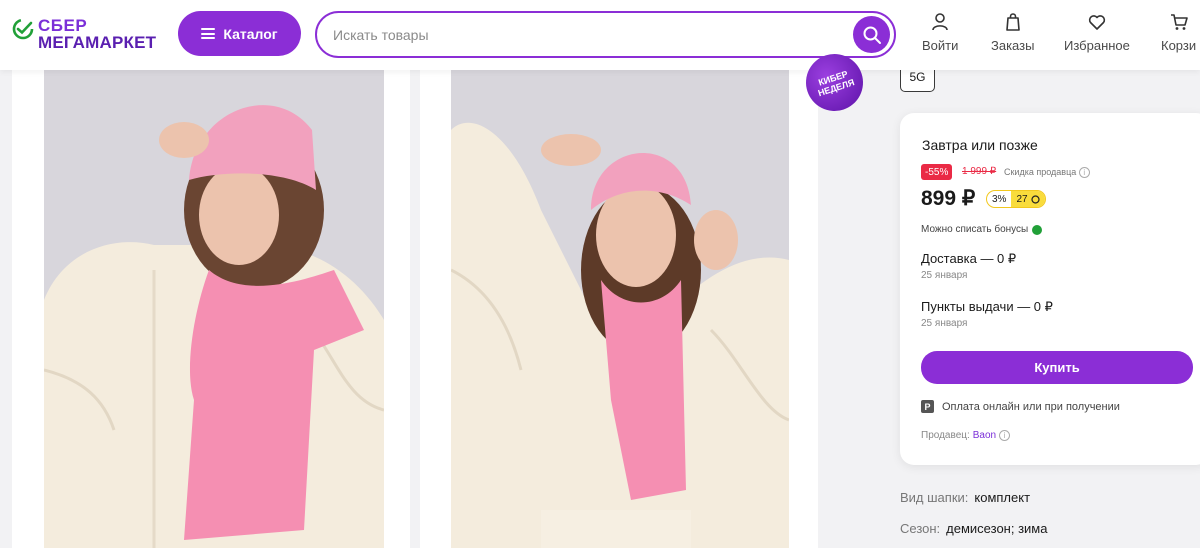 This screenshot has height=548, width=1200. I want to click on menu-icon, so click(208, 33).